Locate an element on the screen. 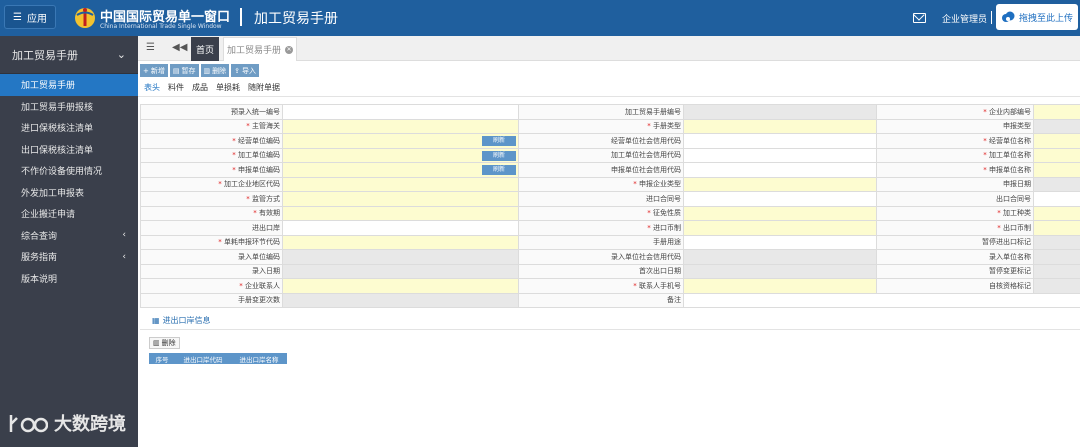 This screenshot has height=447, width=1080. field-label: * 手册类型 is located at coordinates (601, 126).